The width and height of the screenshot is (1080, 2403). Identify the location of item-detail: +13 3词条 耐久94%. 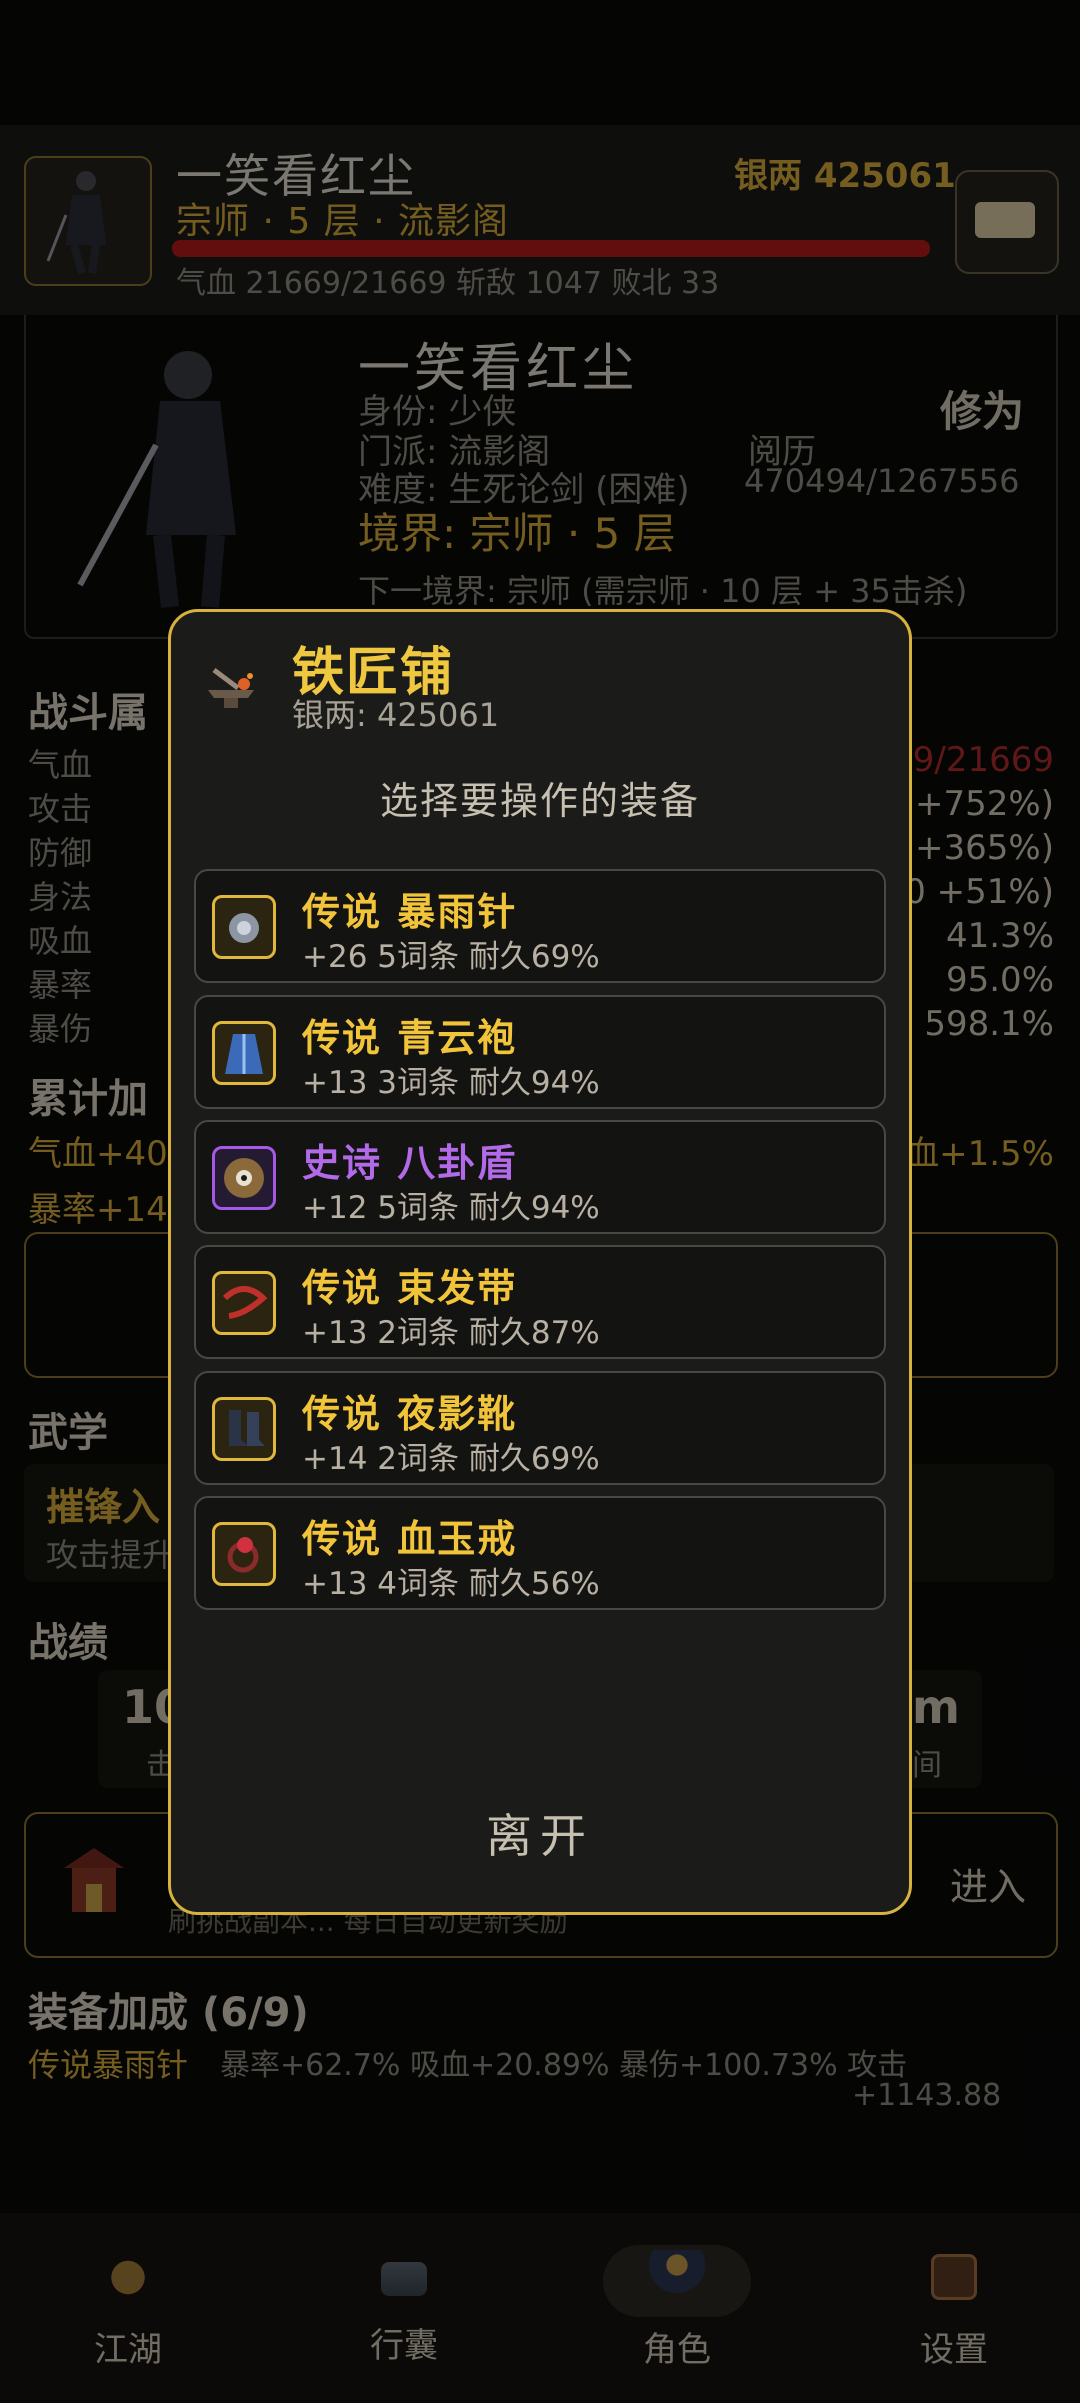
(451, 1083).